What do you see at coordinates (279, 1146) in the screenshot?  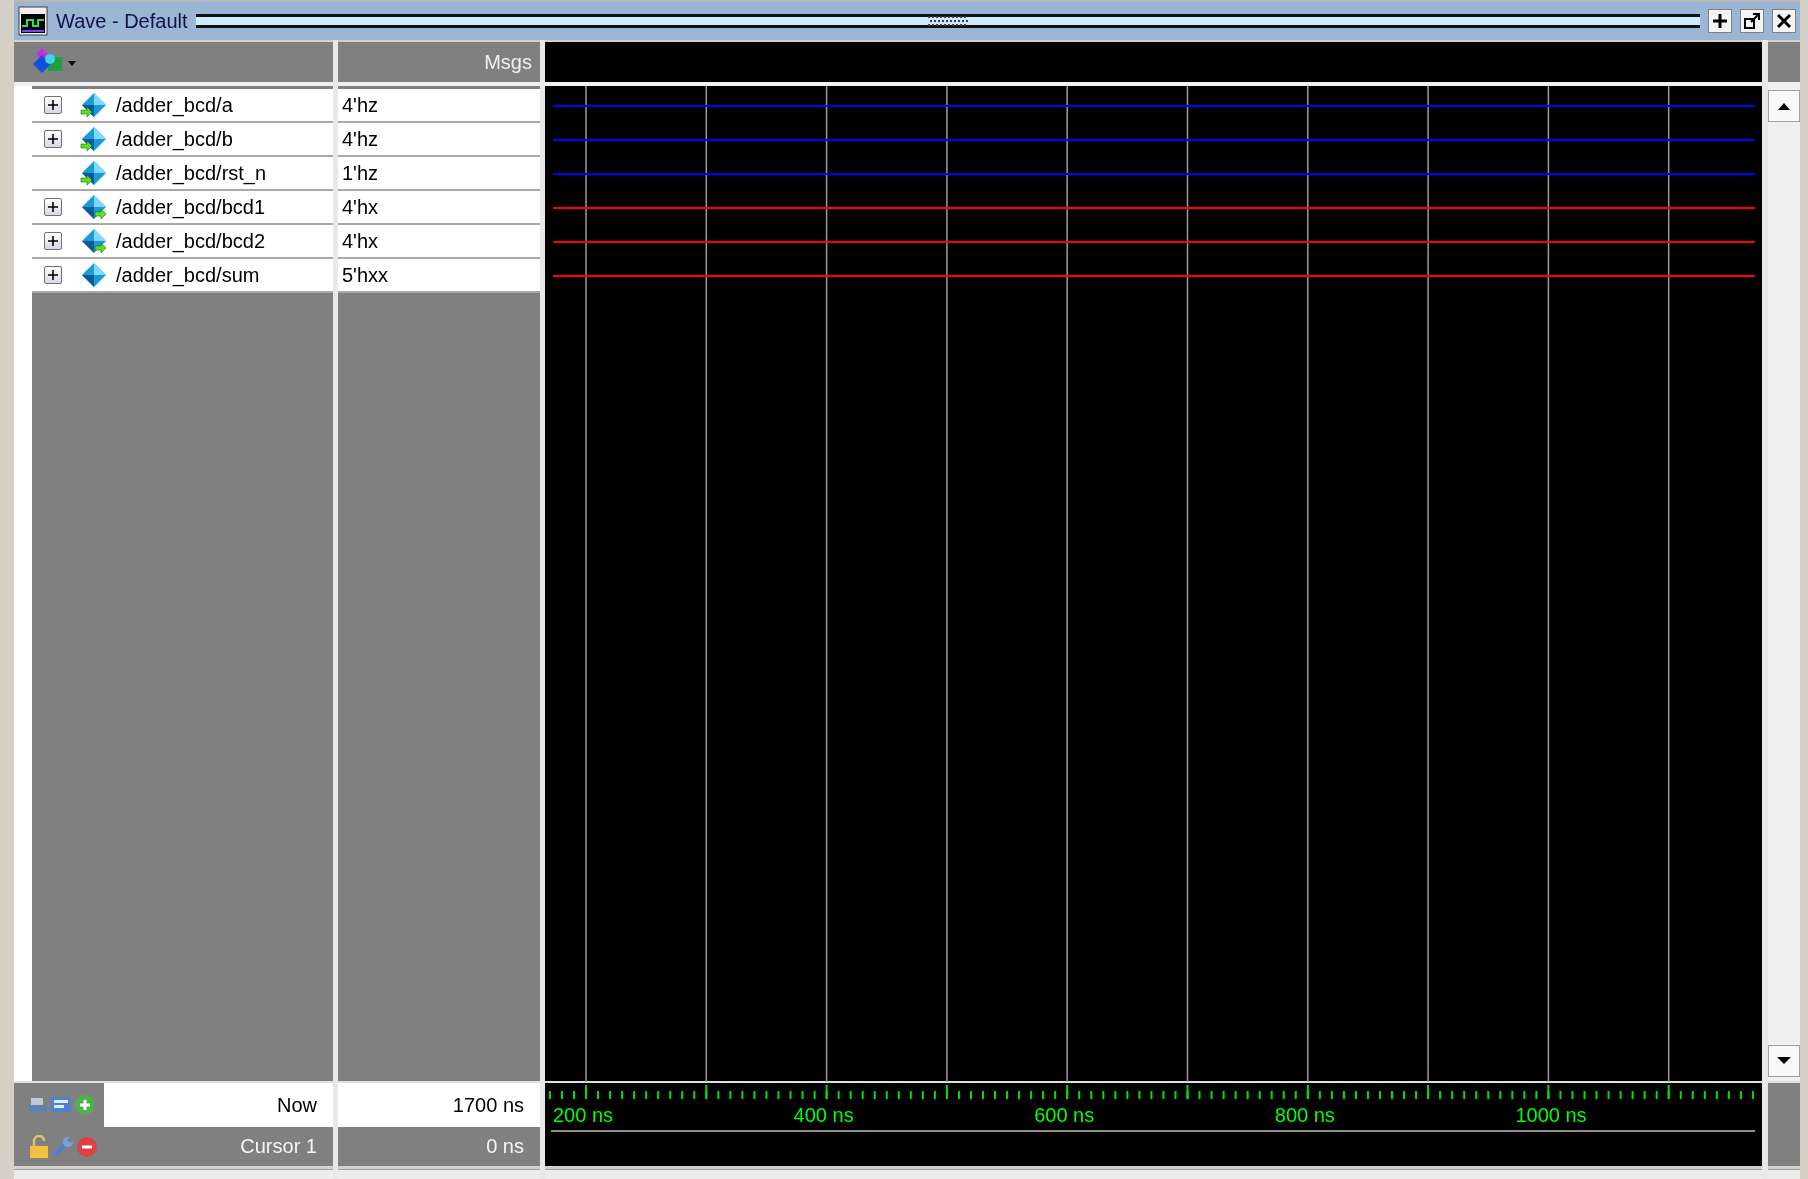 I see `cursor-label: Cursor 1` at bounding box center [279, 1146].